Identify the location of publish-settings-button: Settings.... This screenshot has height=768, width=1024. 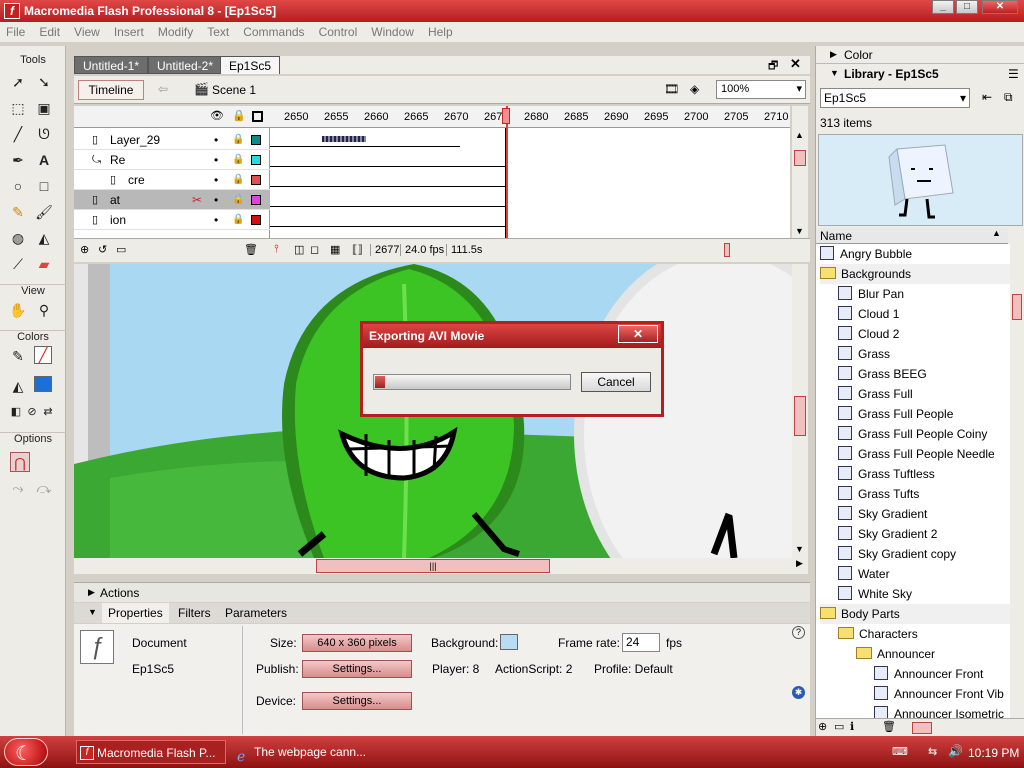
(357, 669).